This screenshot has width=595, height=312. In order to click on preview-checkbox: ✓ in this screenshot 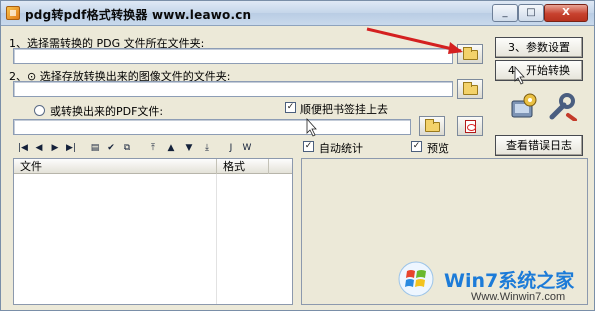, I will do `click(416, 146)`.